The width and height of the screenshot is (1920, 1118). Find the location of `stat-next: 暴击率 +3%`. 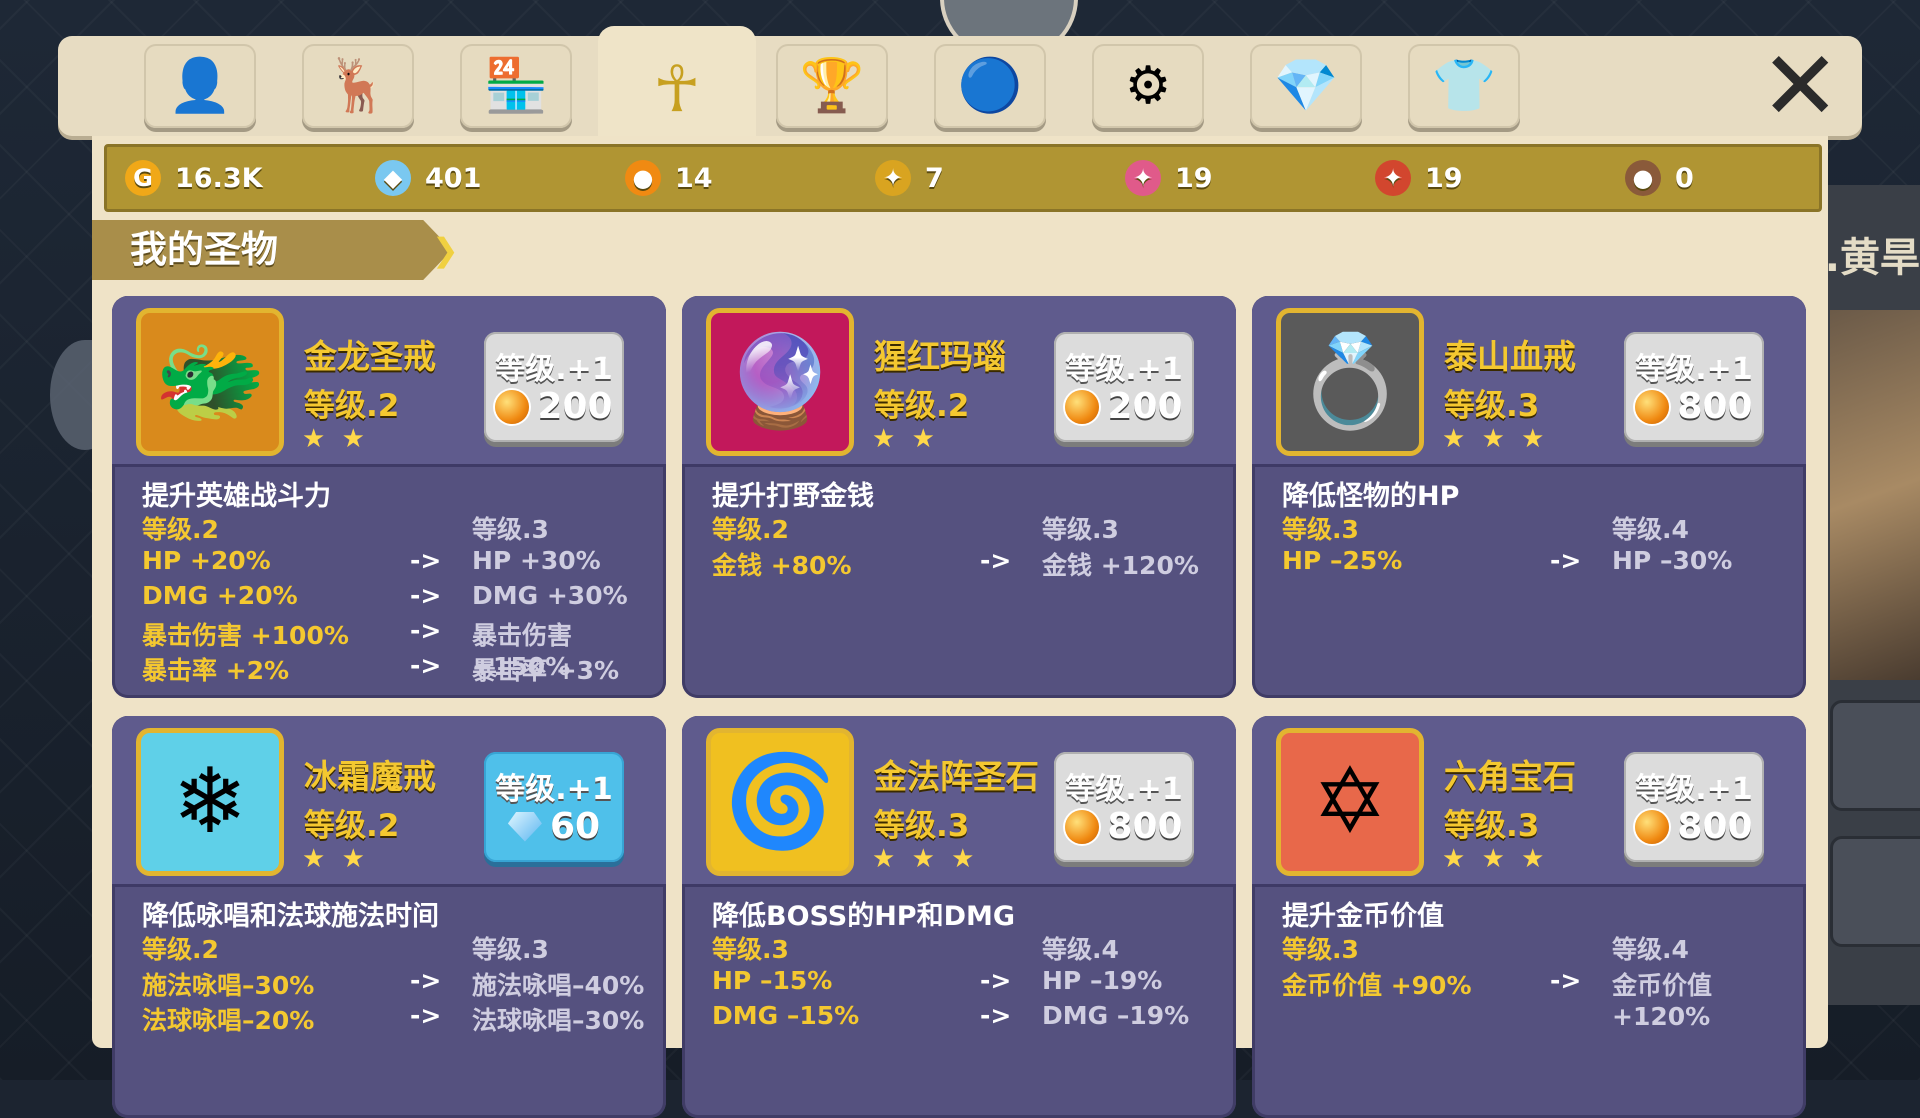

stat-next: 暴击率 +3% is located at coordinates (546, 670).